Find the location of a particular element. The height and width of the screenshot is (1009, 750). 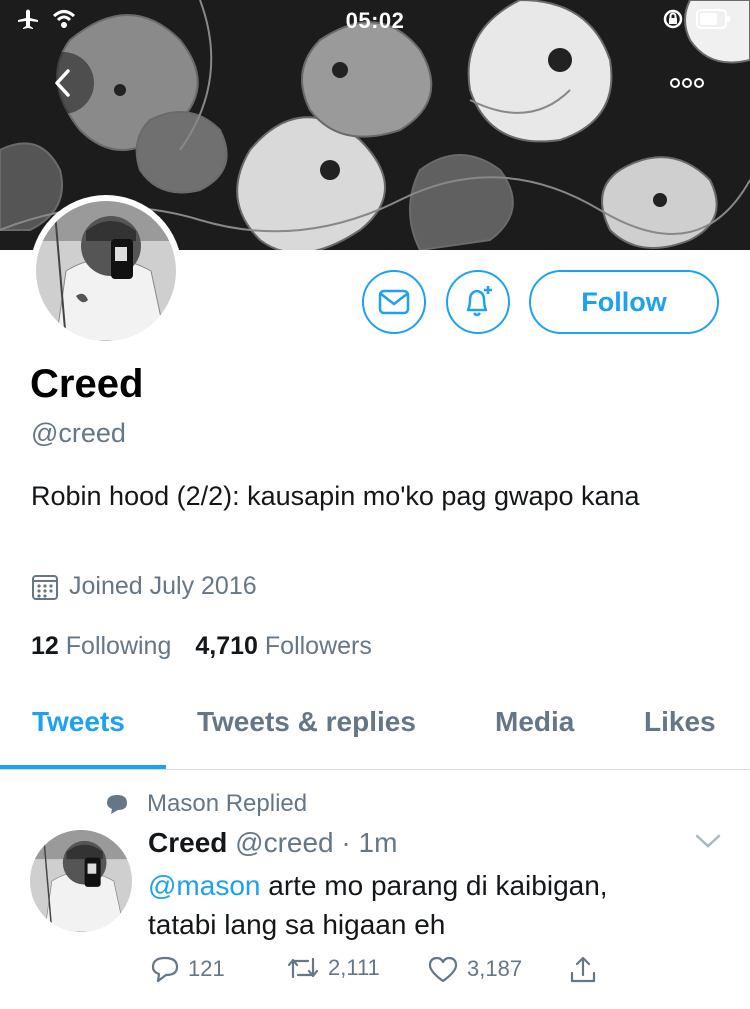

reply-bubble-icon is located at coordinates (117, 804).